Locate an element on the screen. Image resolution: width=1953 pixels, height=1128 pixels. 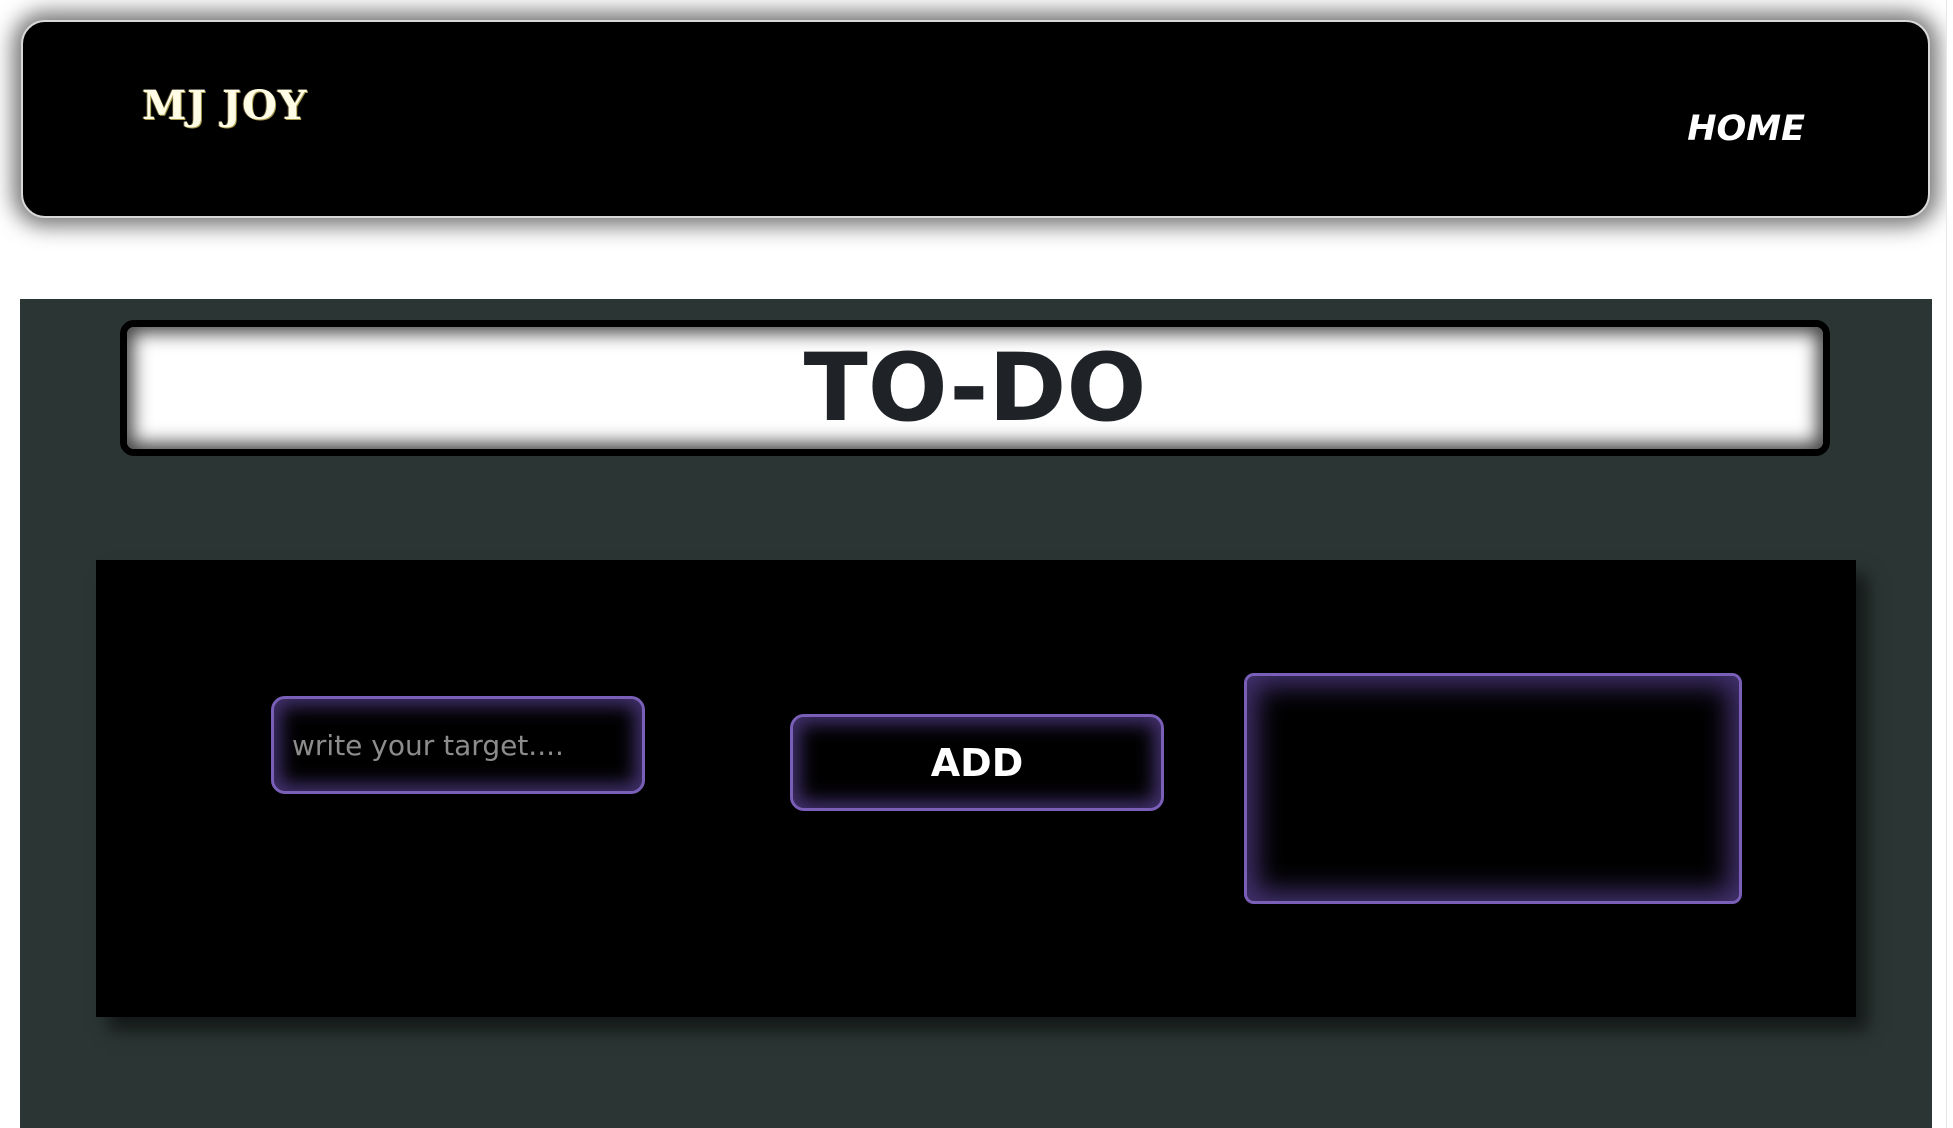
page-scroll-edge is located at coordinates (1949, 564).